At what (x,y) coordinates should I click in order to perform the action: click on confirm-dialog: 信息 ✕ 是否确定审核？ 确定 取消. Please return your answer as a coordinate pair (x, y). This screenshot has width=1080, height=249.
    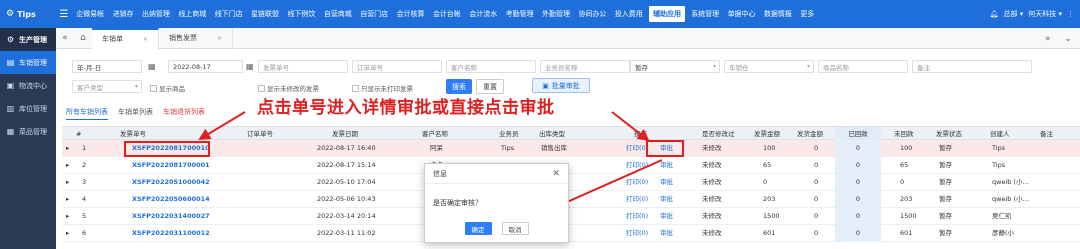
    Looking at the image, I should click on (496, 203).